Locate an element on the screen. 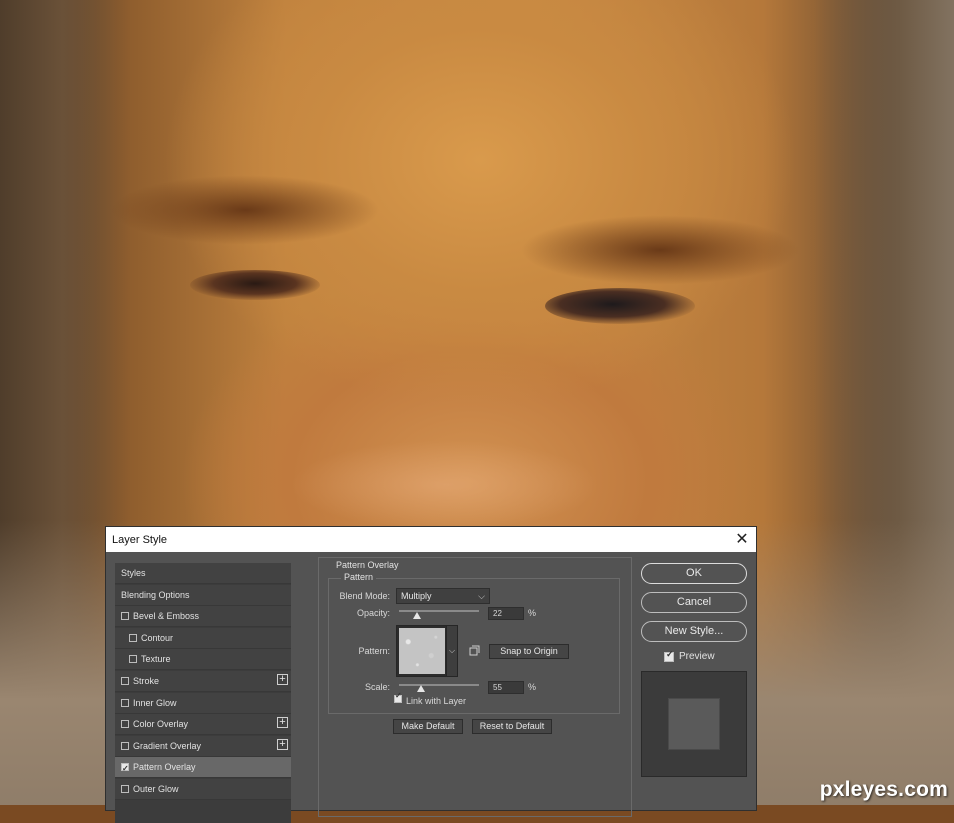 The image size is (954, 823). style-item-label: Contour is located at coordinates (157, 637).